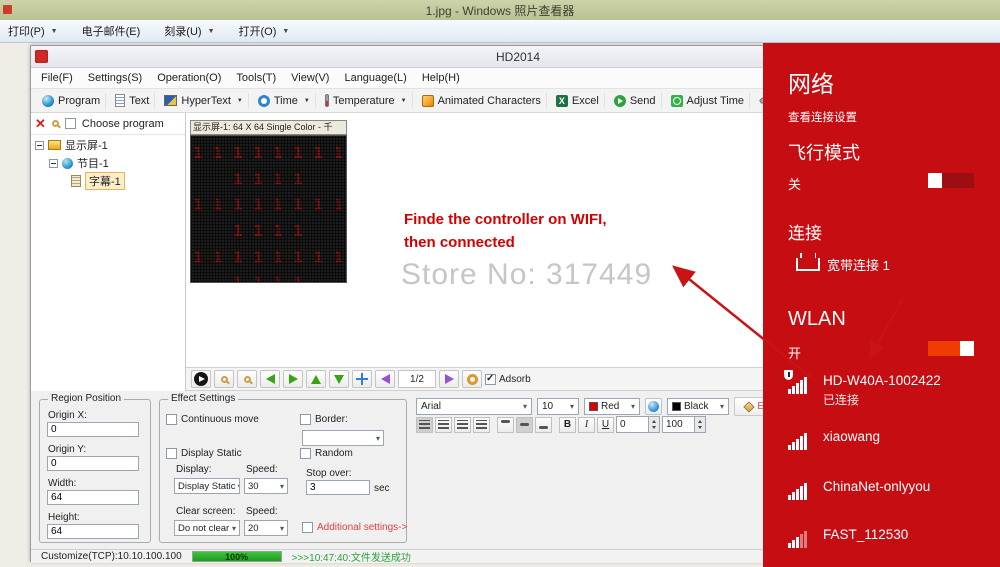 The image size is (1000, 567). I want to click on menu-view: View(V), so click(310, 78).